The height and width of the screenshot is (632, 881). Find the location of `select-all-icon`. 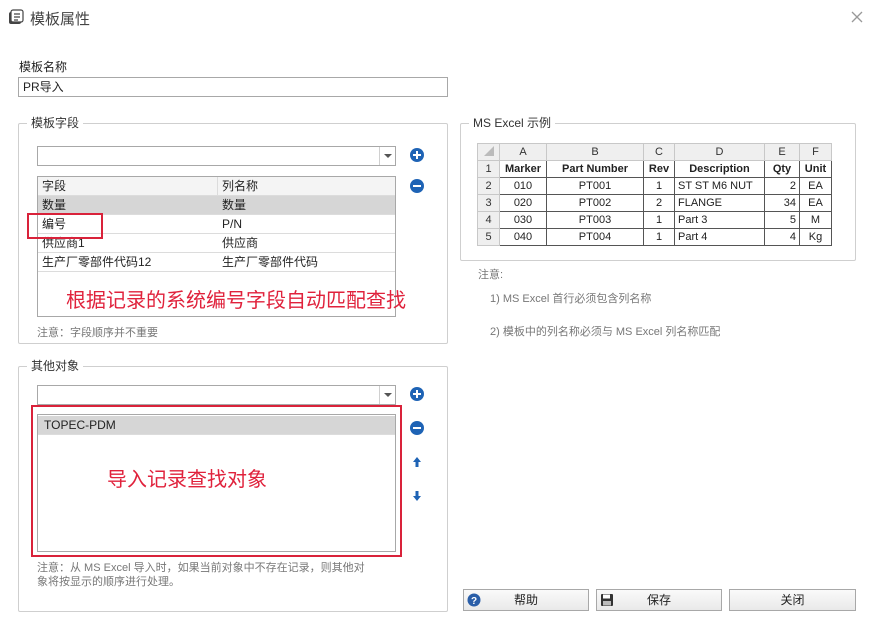

select-all-icon is located at coordinates (488, 150).